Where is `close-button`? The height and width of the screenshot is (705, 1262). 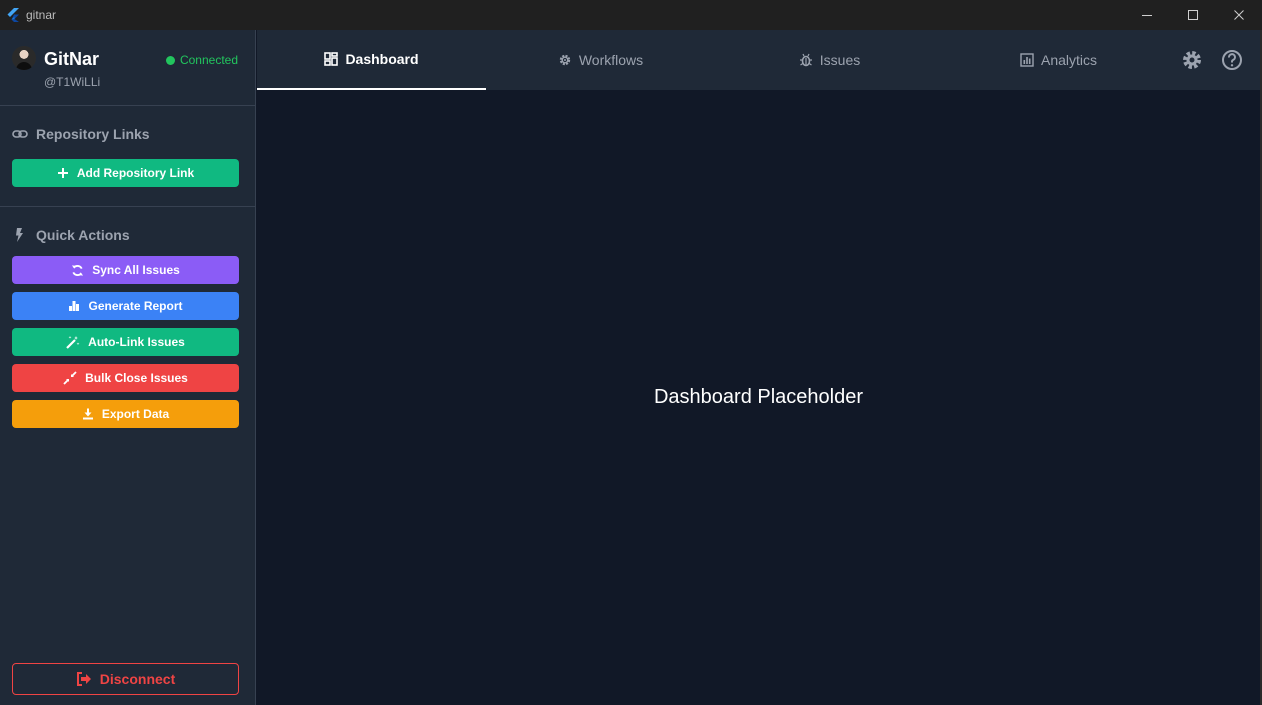 close-button is located at coordinates (1239, 15).